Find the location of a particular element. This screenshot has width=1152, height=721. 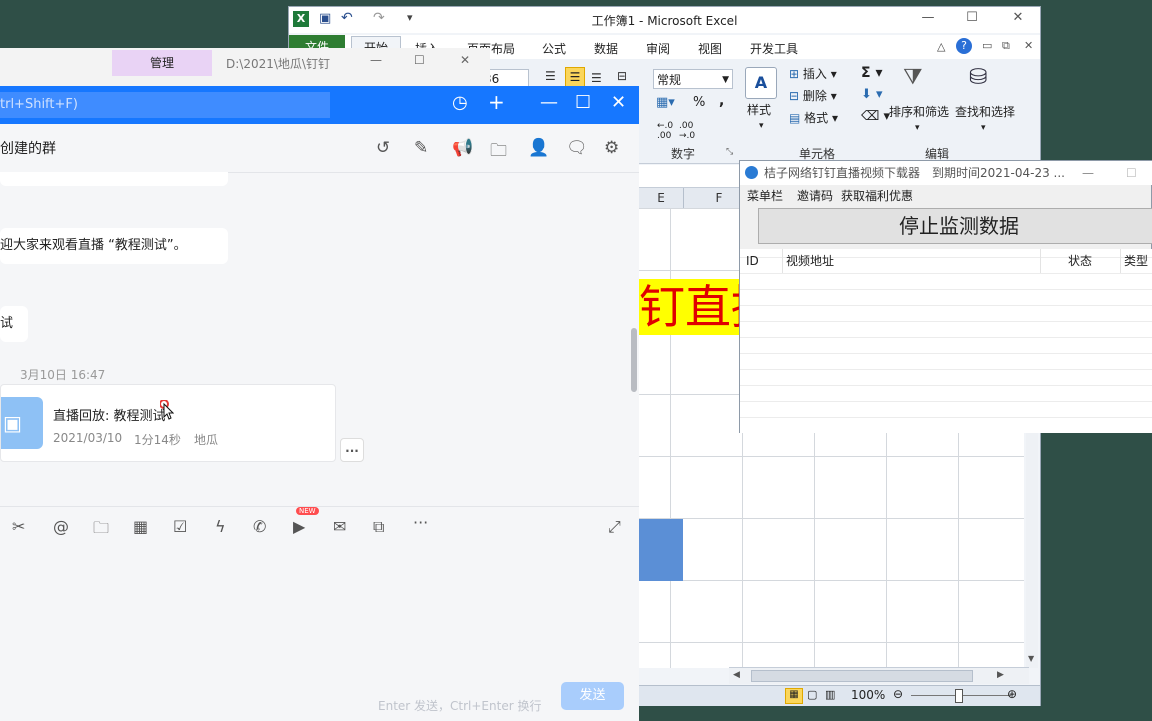

mention-icon: @ is located at coordinates (61, 526).